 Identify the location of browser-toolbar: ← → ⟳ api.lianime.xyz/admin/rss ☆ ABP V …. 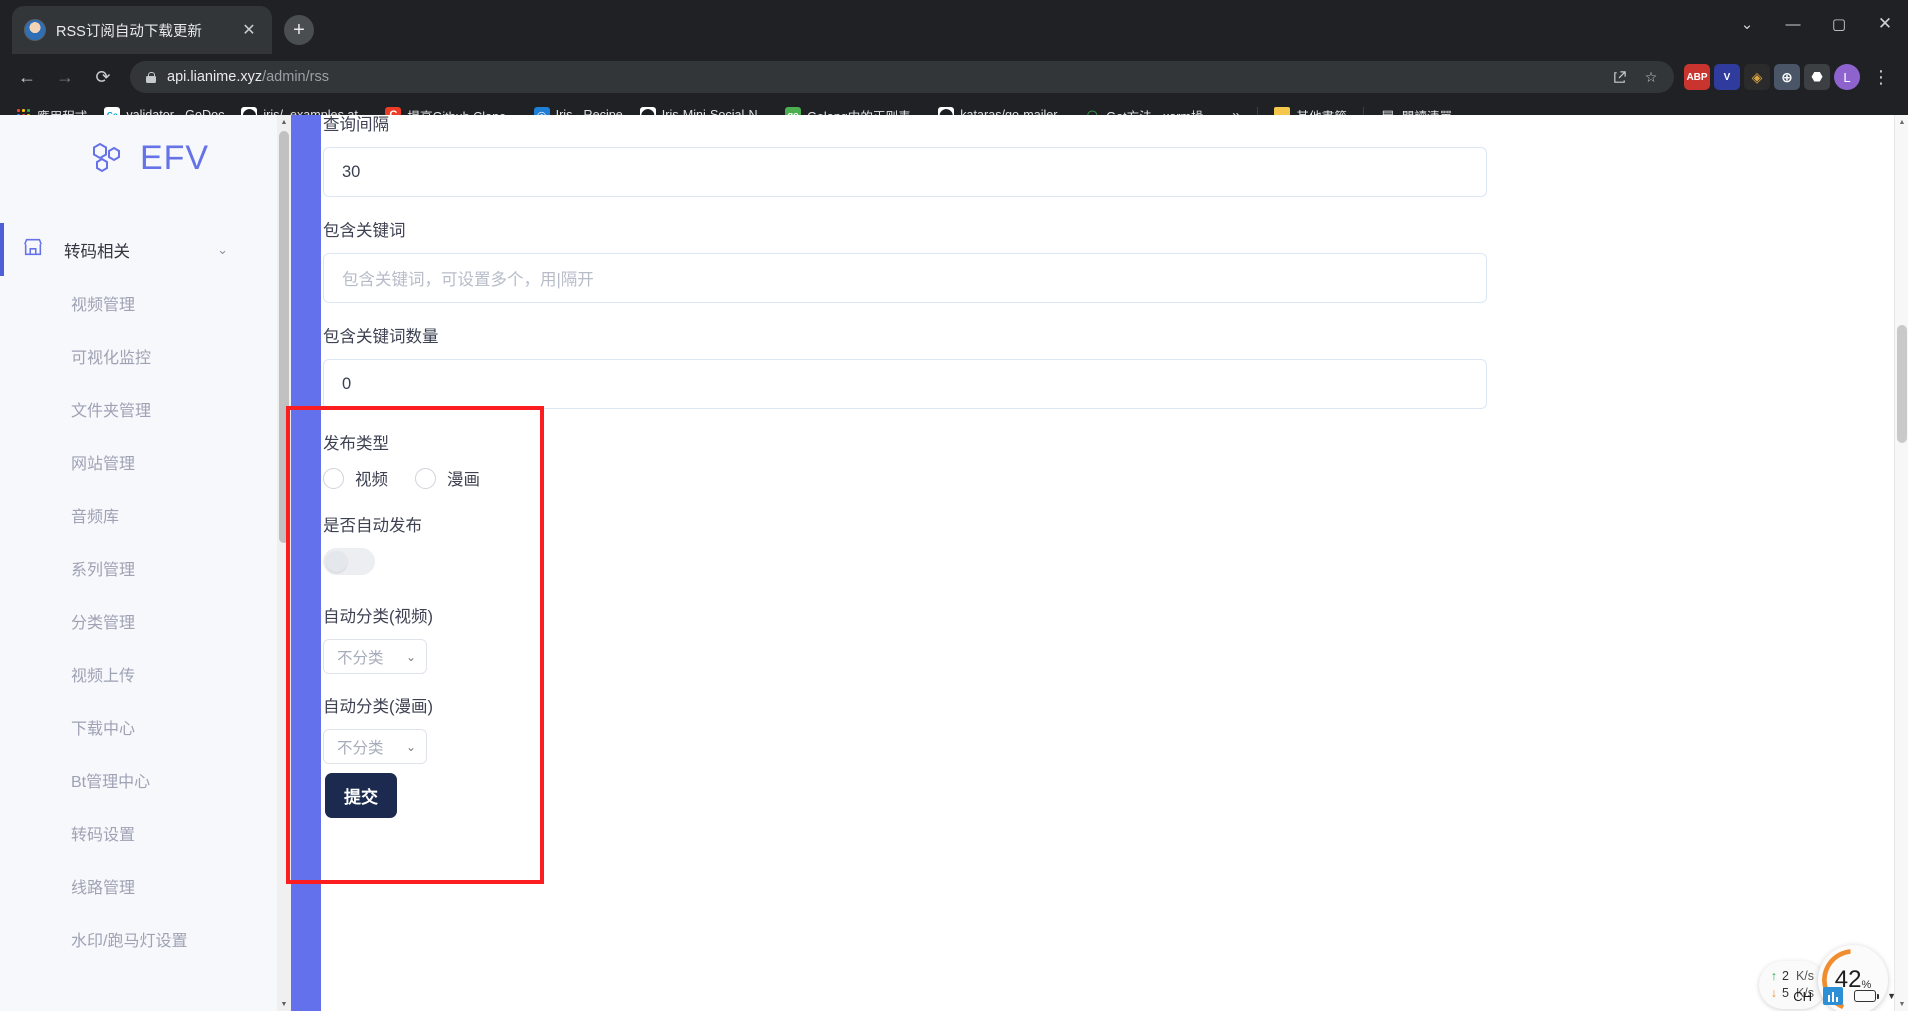
(954, 77).